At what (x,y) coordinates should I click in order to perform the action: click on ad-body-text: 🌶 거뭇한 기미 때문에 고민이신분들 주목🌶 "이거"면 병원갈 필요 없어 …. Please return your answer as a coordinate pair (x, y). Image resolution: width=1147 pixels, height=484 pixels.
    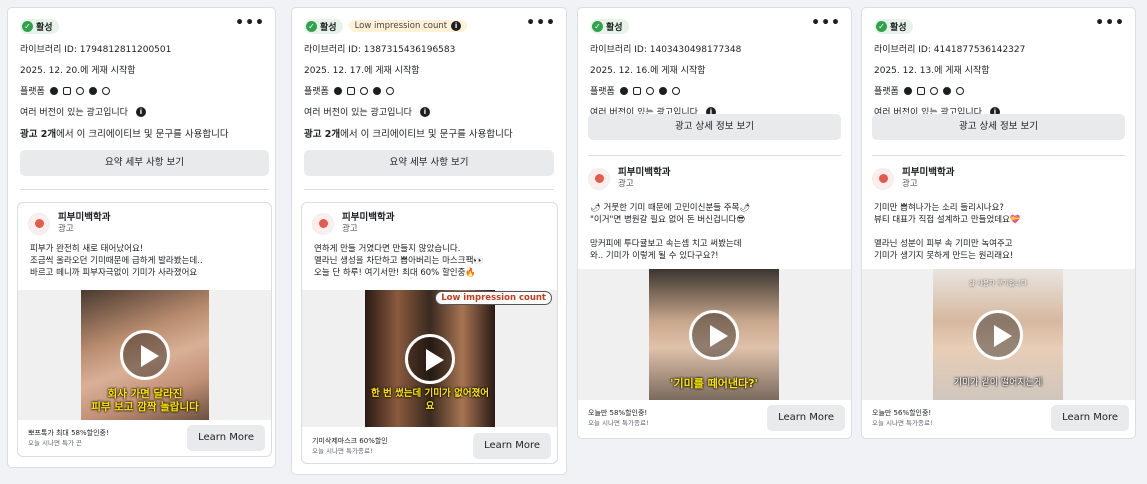
    Looking at the image, I should click on (670, 232).